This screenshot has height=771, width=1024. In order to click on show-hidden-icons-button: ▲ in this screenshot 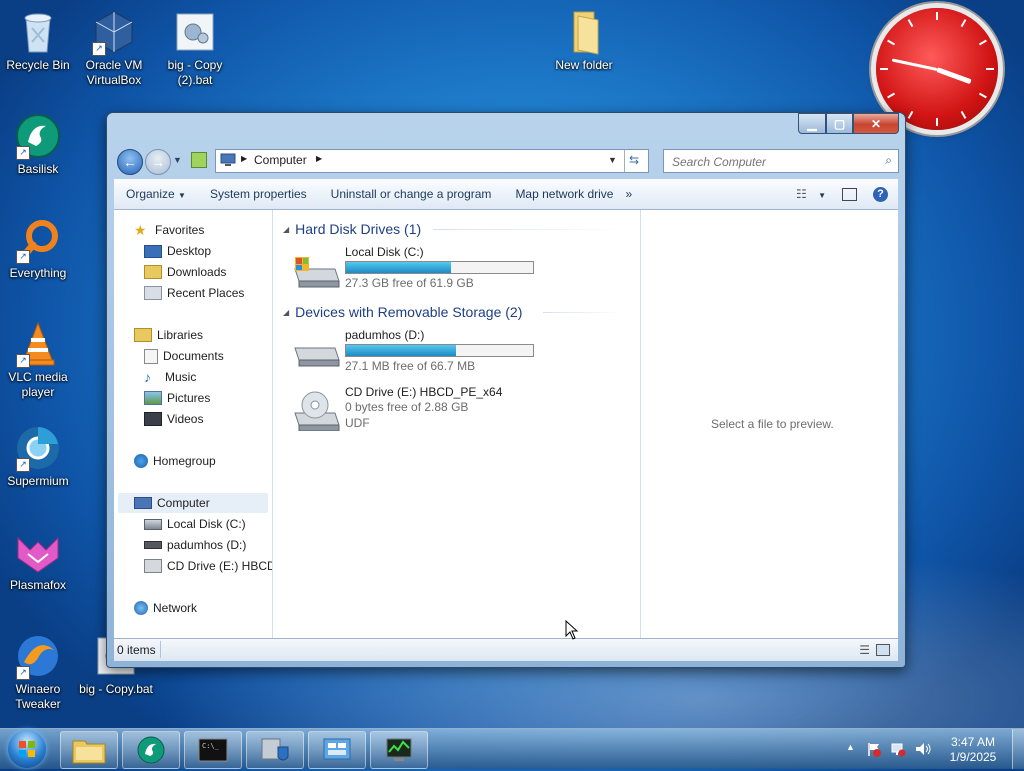, I will do `click(850, 747)`.